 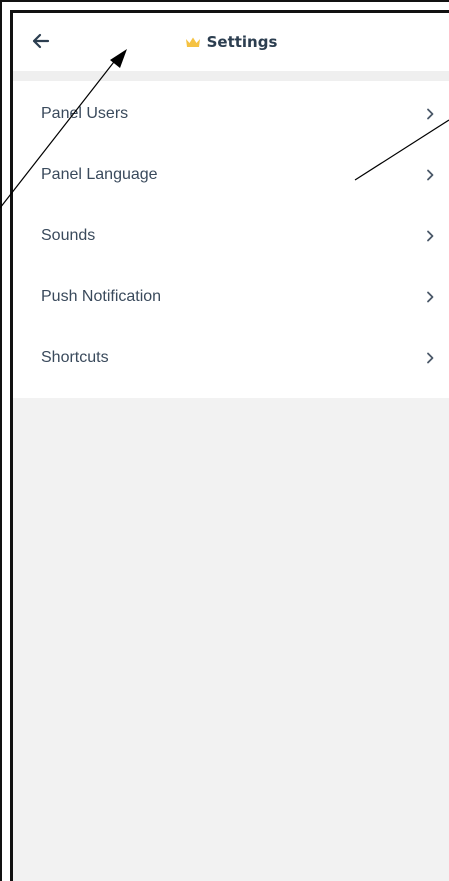 I want to click on app-bar: Settings, so click(x=231, y=42).